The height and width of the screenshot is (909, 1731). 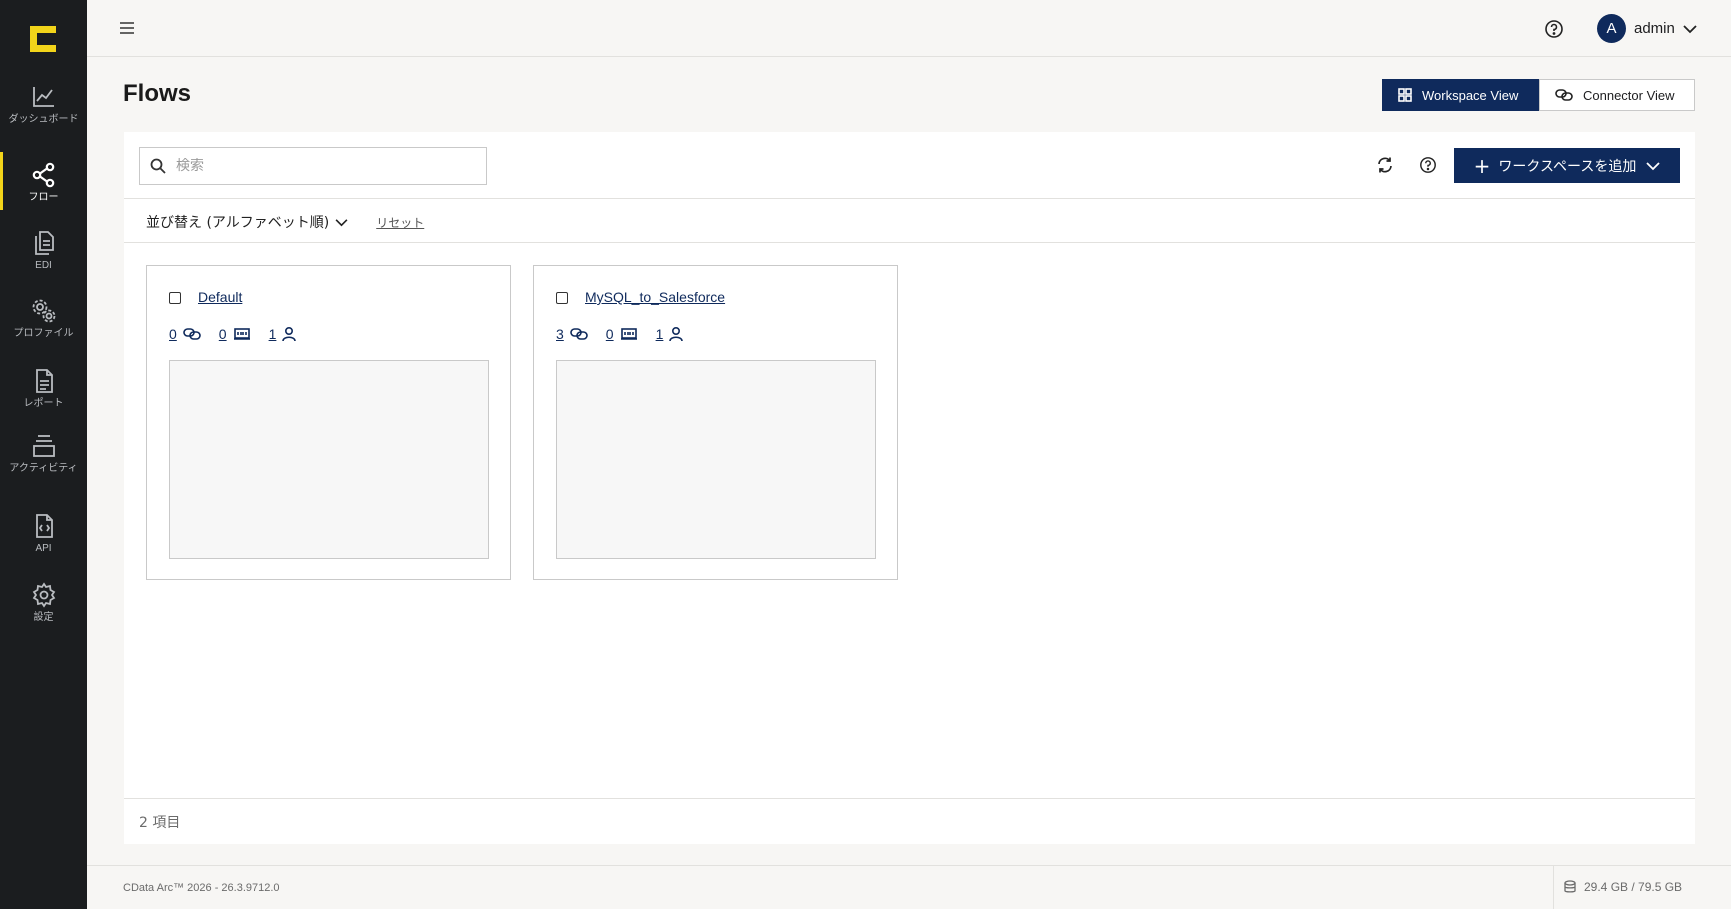 I want to click on workspace-name-link: MySQL_to_Salesforce, so click(x=655, y=297).